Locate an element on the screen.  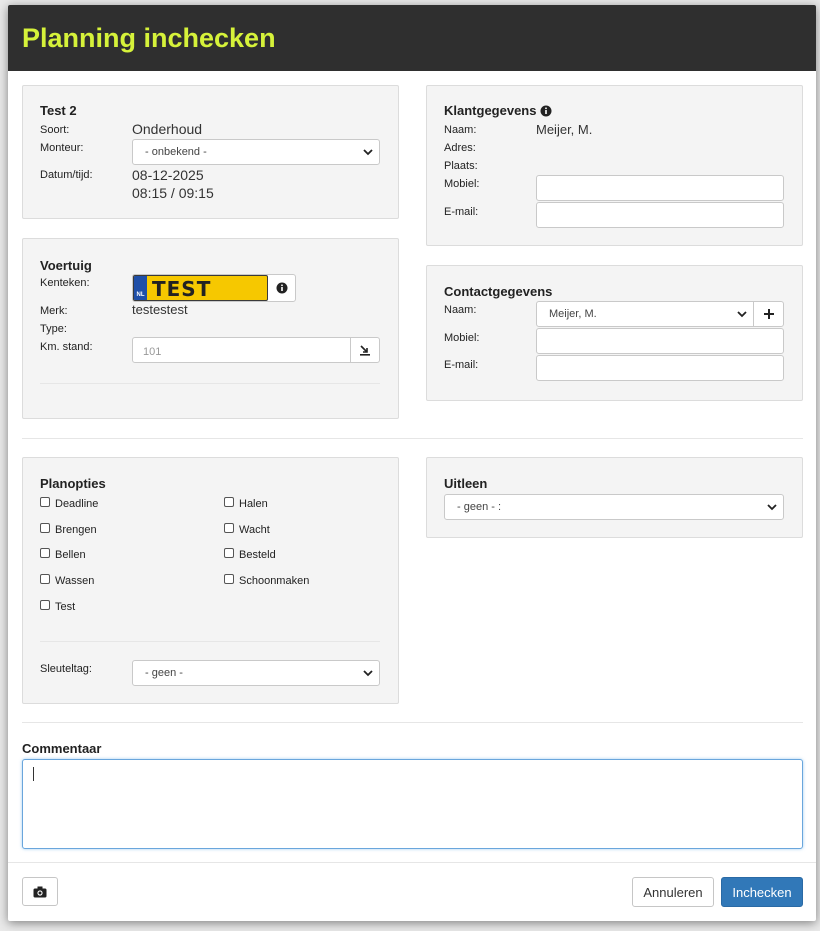
plus-icon is located at coordinates (769, 314).